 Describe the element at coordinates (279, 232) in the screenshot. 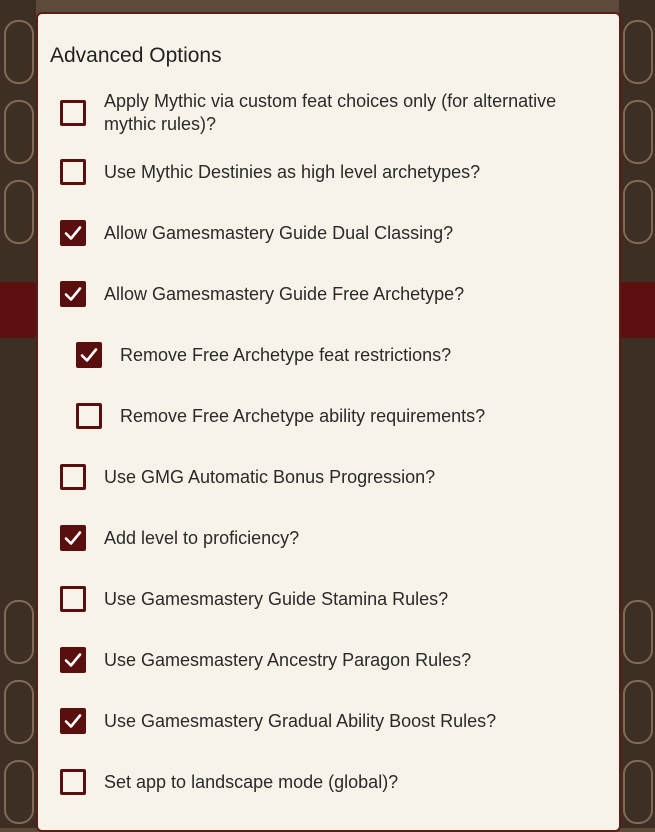

I see `option-label: Allow Gamesmastery Guide Dual Classing?` at that location.